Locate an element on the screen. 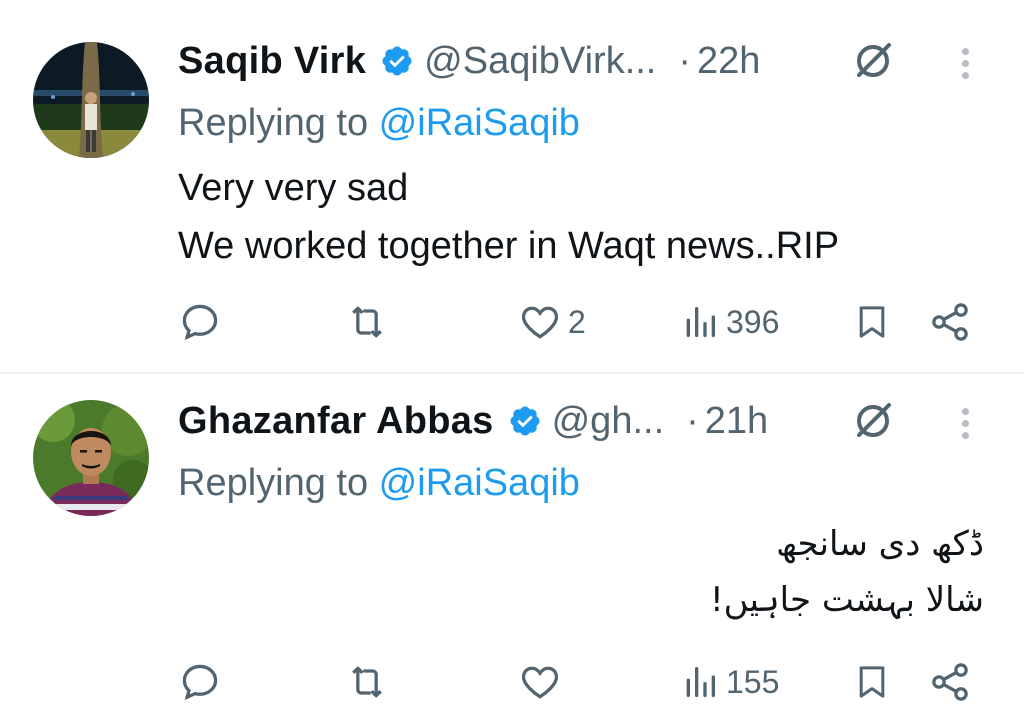 The height and width of the screenshot is (724, 1024). timestamp: 21h is located at coordinates (736, 421).